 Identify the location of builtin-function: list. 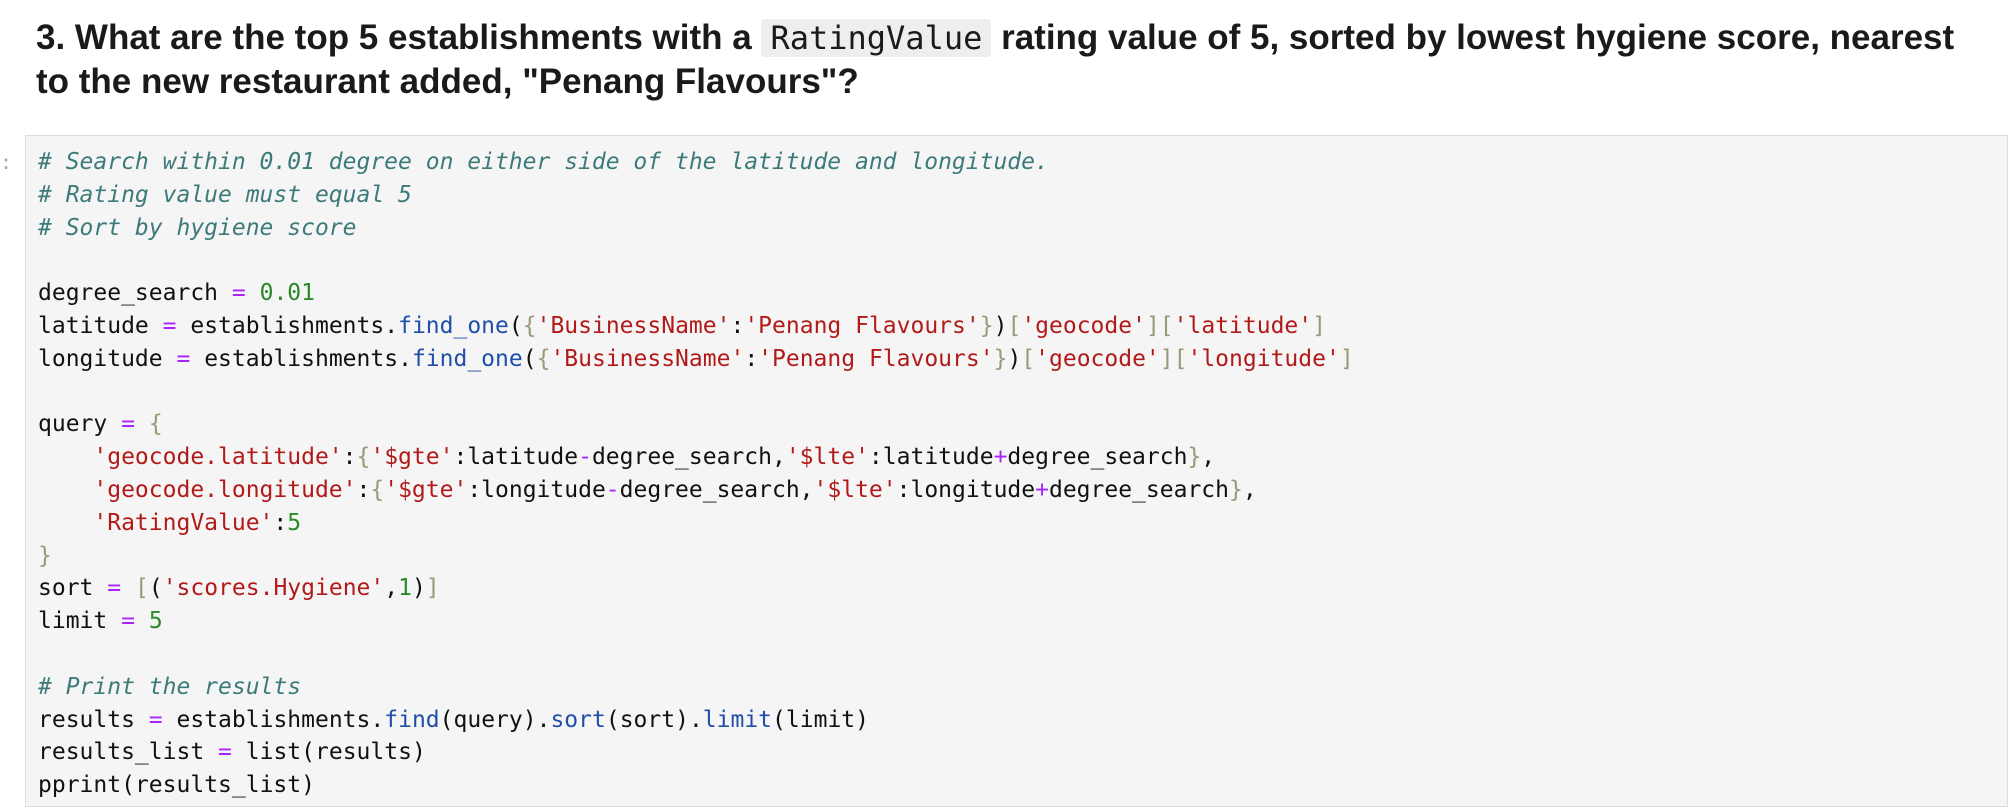
(273, 752).